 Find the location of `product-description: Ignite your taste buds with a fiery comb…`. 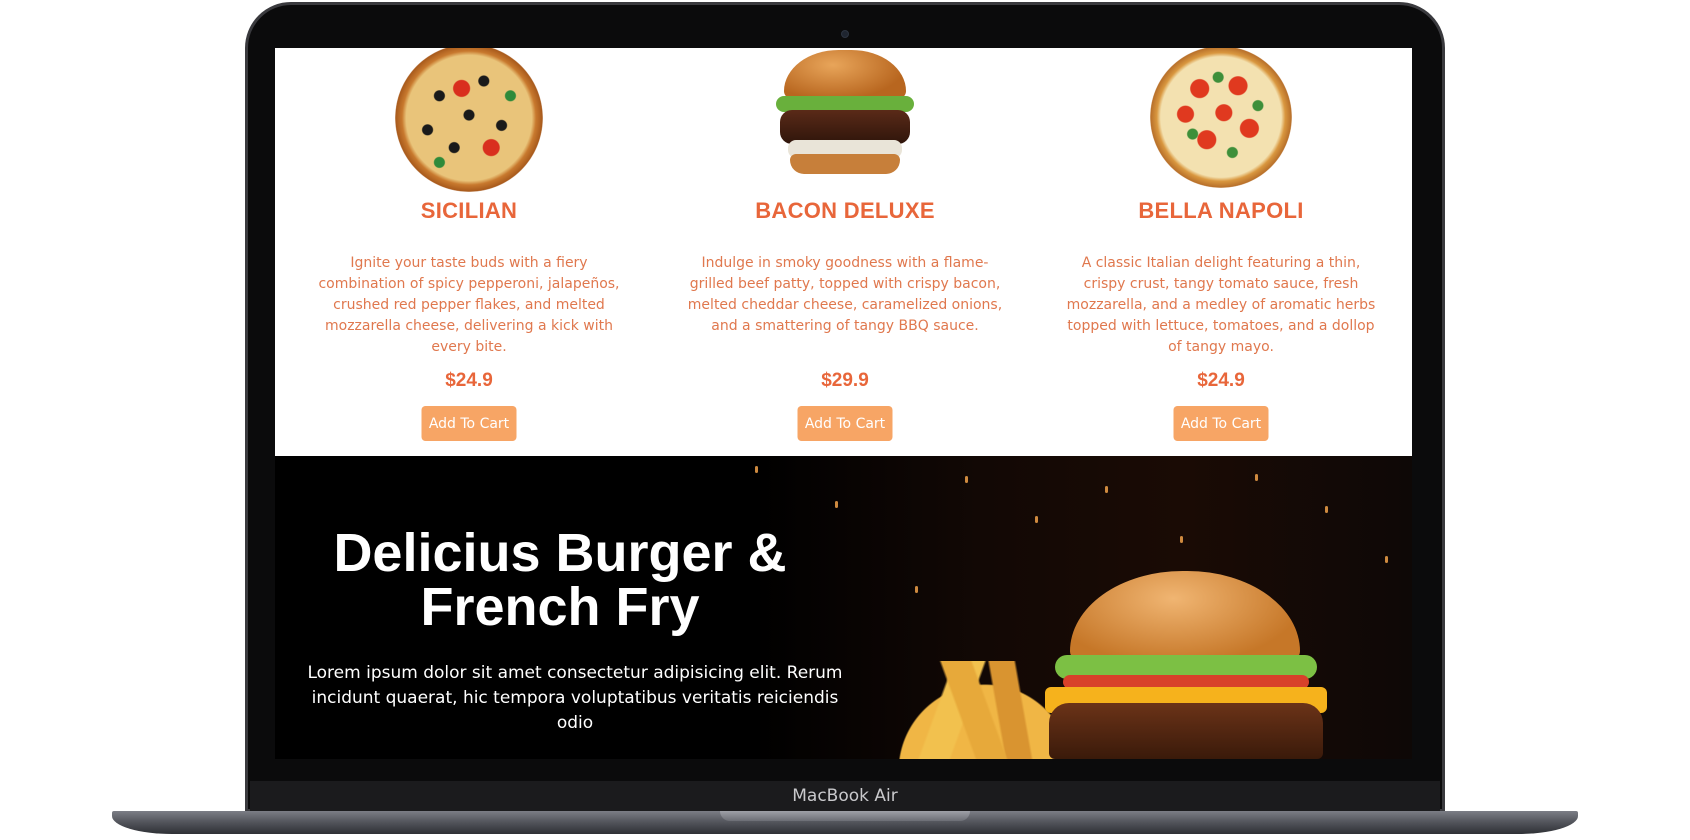

product-description: Ignite your taste buds with a fiery comb… is located at coordinates (469, 305).